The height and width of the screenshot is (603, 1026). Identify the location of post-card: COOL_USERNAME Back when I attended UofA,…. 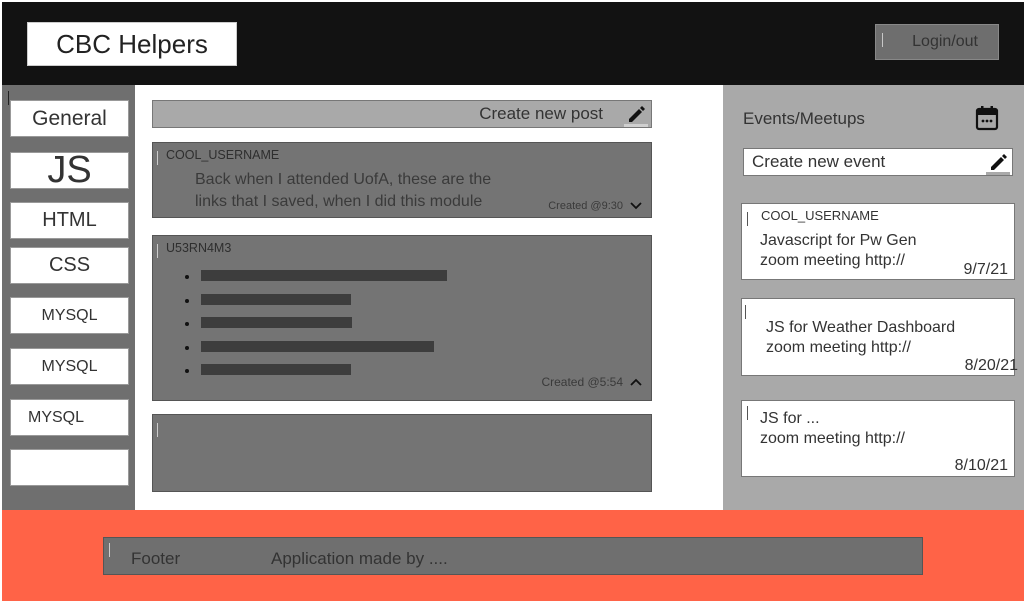
(402, 180).